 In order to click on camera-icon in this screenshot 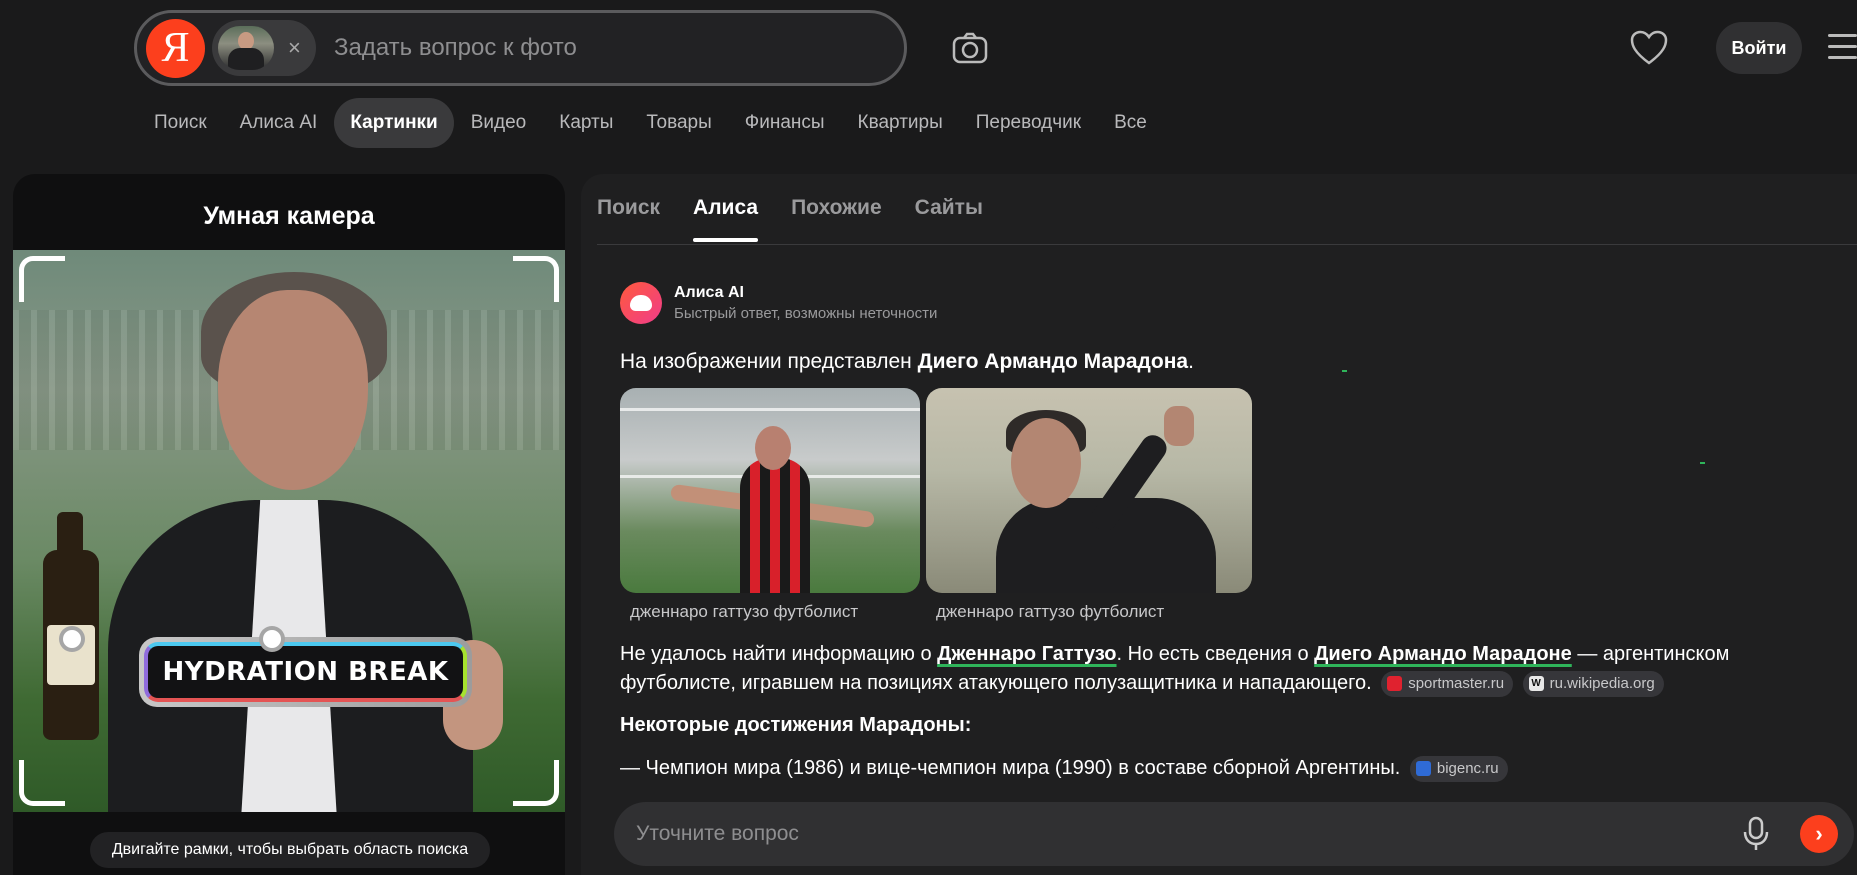, I will do `click(970, 48)`.